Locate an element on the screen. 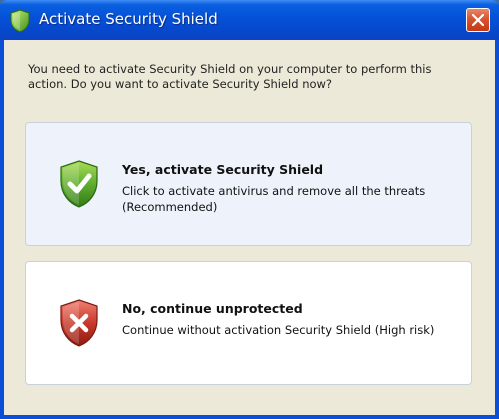 The image size is (499, 419). window-title: Activate Security Shield is located at coordinates (128, 19).